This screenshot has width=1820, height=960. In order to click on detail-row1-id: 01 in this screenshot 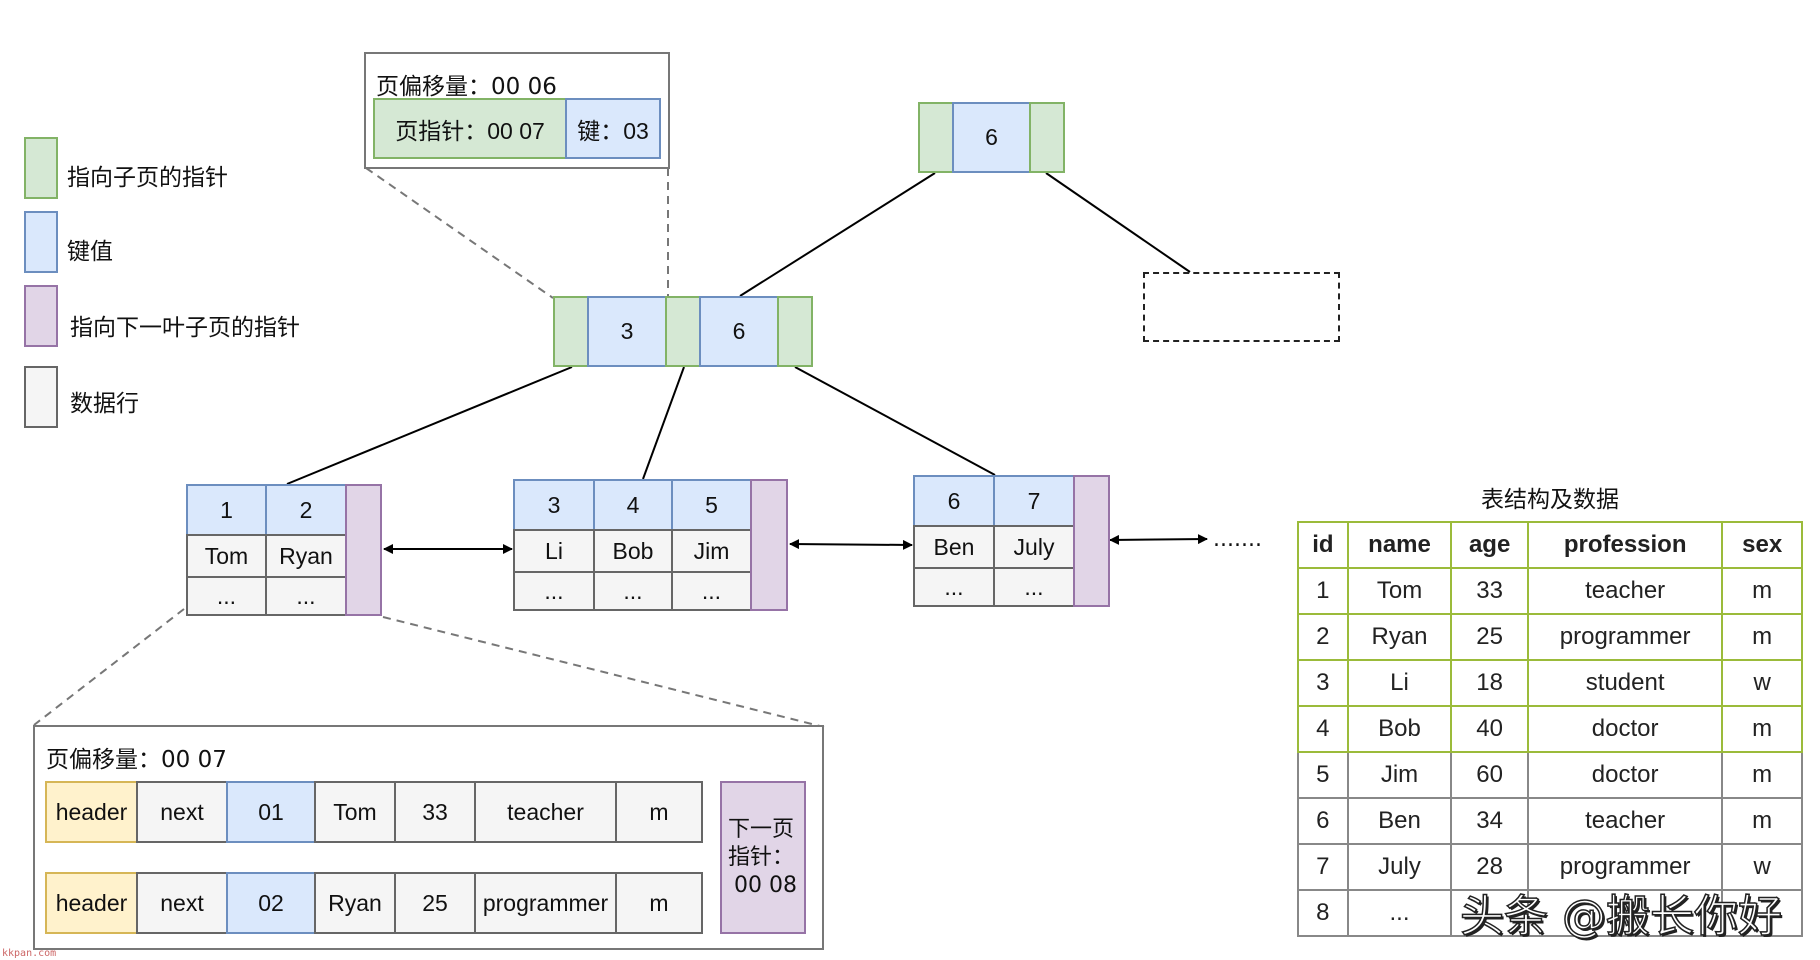, I will do `click(271, 812)`.